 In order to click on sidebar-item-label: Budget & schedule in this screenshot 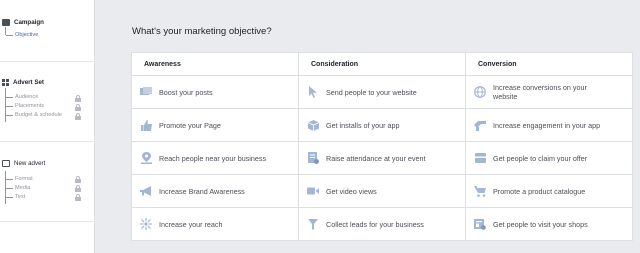, I will do `click(38, 115)`.